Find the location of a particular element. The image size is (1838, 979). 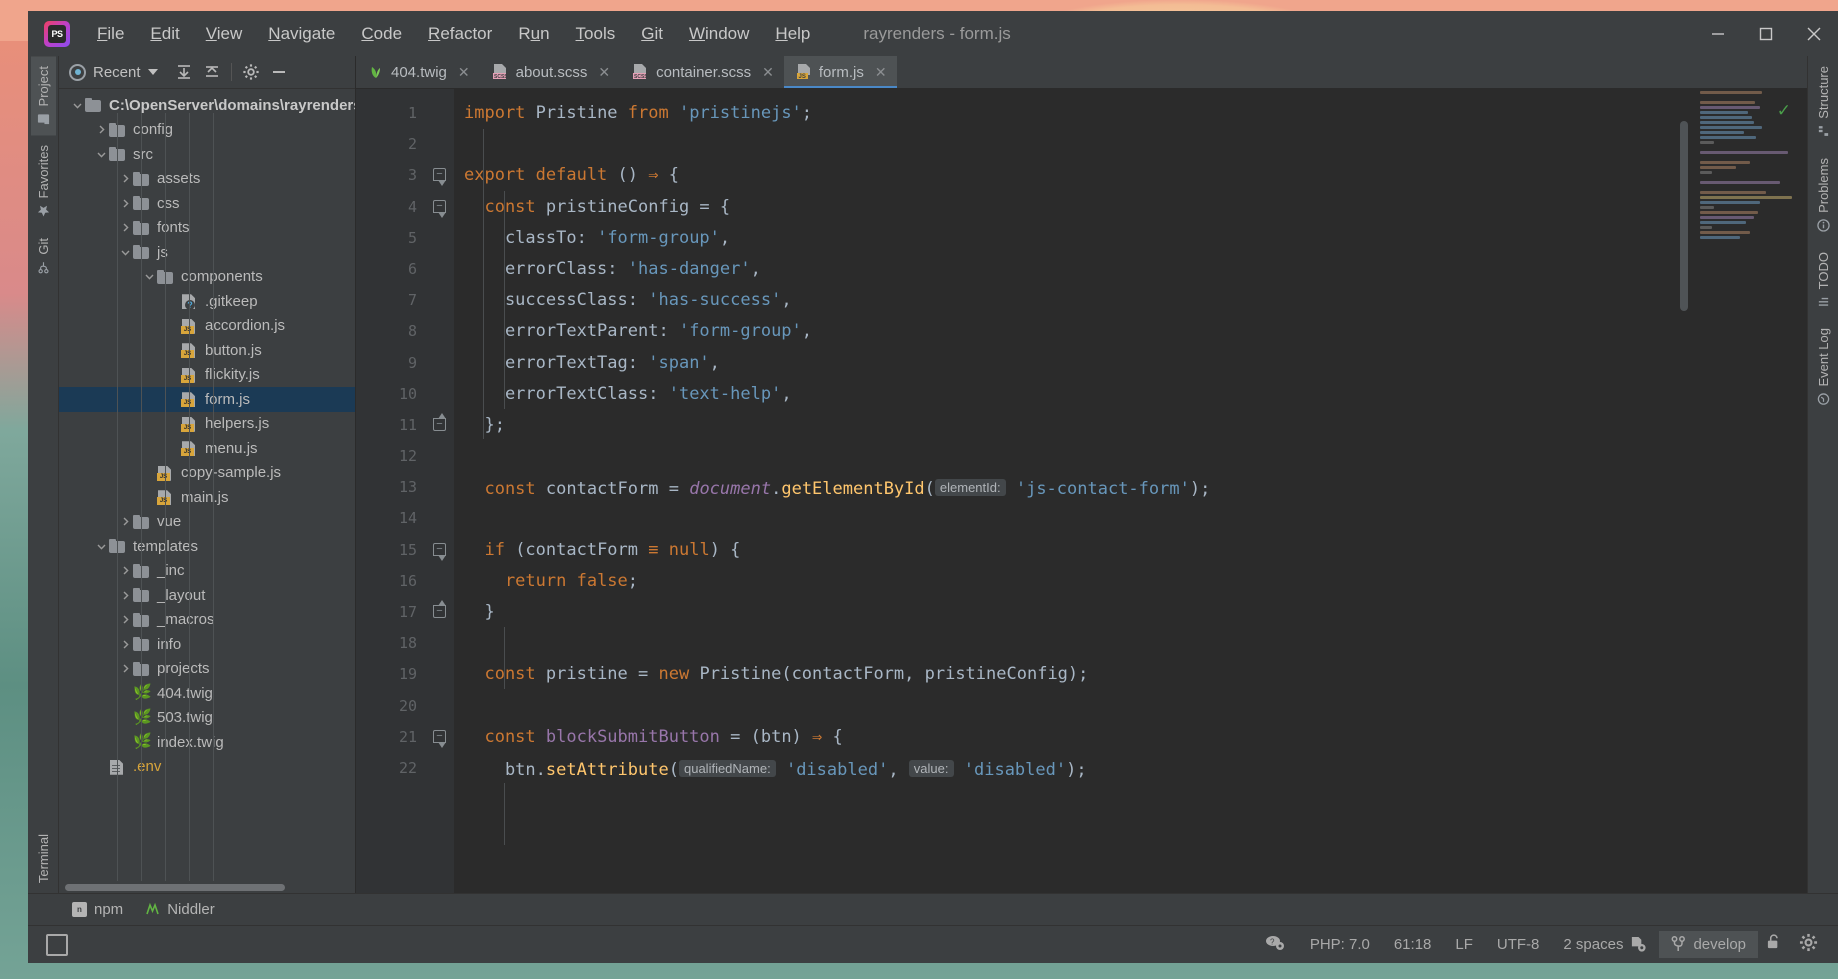

tree-node: assets is located at coordinates (207, 179).